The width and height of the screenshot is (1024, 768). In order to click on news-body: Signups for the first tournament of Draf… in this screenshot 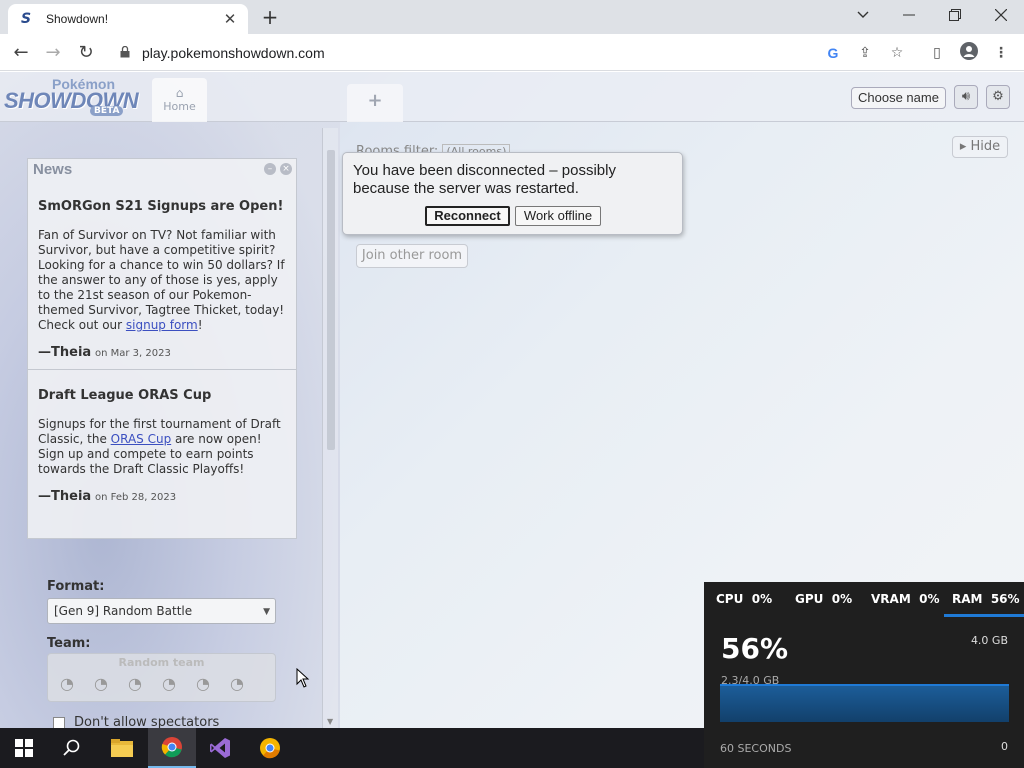, I will do `click(159, 446)`.